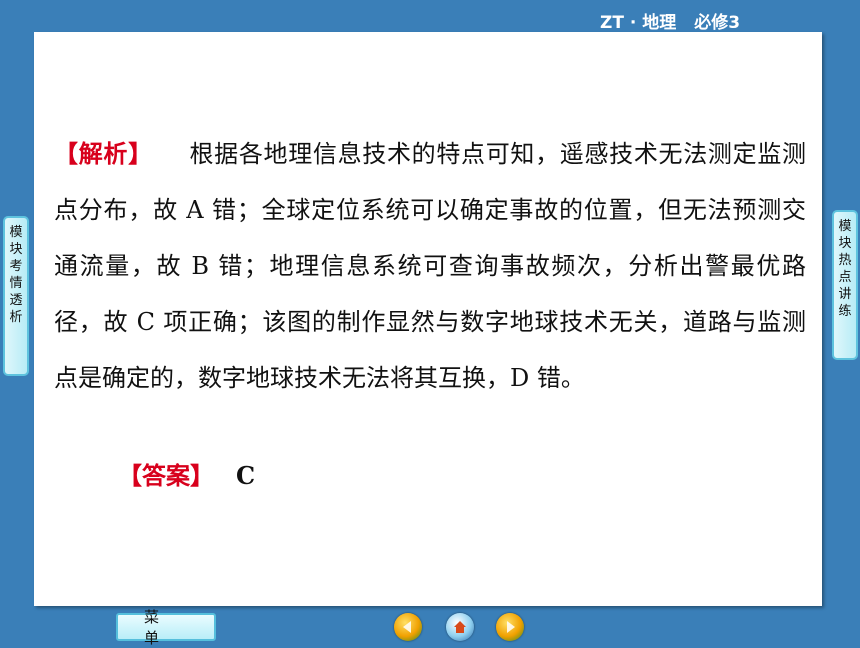  I want to click on next-icon, so click(510, 627).